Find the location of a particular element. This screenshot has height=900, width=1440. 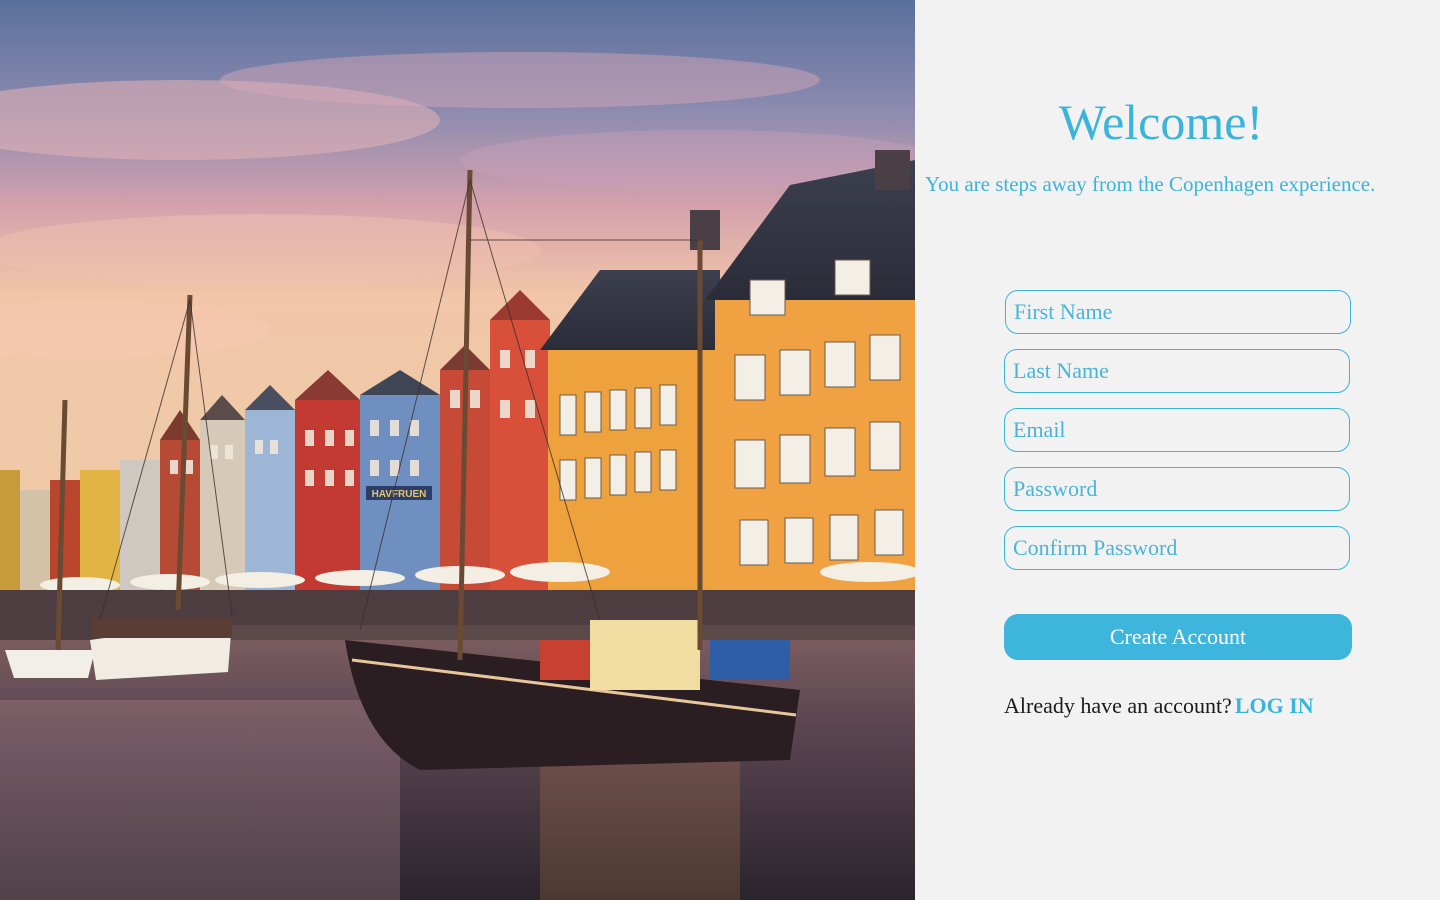

login-prompt-text: Already have an account? is located at coordinates (1118, 705).